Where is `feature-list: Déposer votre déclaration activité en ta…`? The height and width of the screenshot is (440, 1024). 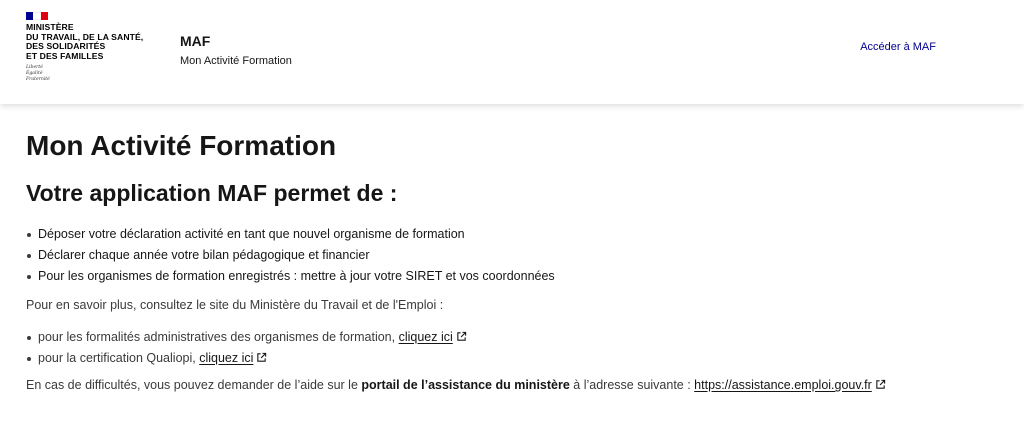 feature-list: Déposer votre déclaration activité en ta… is located at coordinates (516, 255).